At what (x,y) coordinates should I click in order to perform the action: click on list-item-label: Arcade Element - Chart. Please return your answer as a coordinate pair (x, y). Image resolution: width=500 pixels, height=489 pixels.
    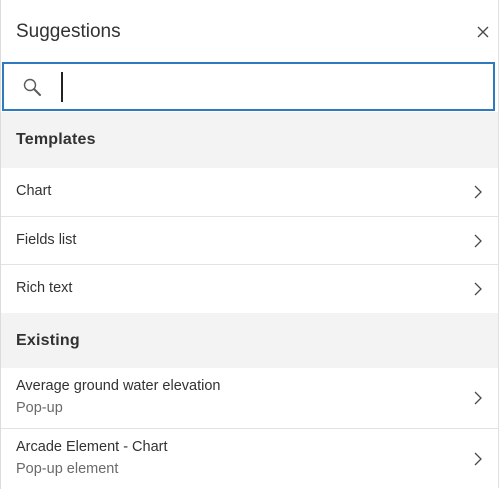
    Looking at the image, I should click on (92, 447).